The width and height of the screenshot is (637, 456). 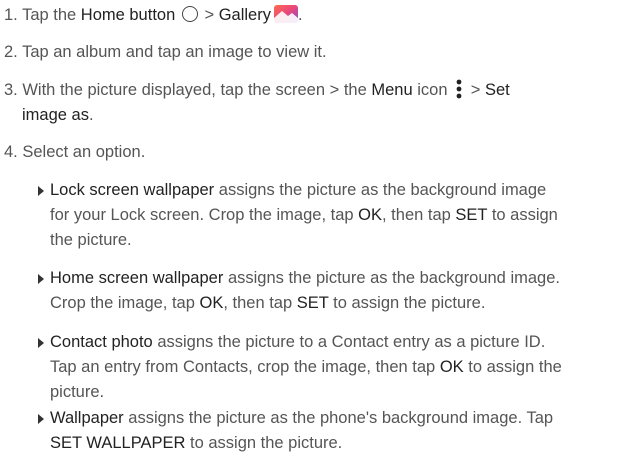 What do you see at coordinates (497, 90) in the screenshot?
I see `set-image-as-label: Set` at bounding box center [497, 90].